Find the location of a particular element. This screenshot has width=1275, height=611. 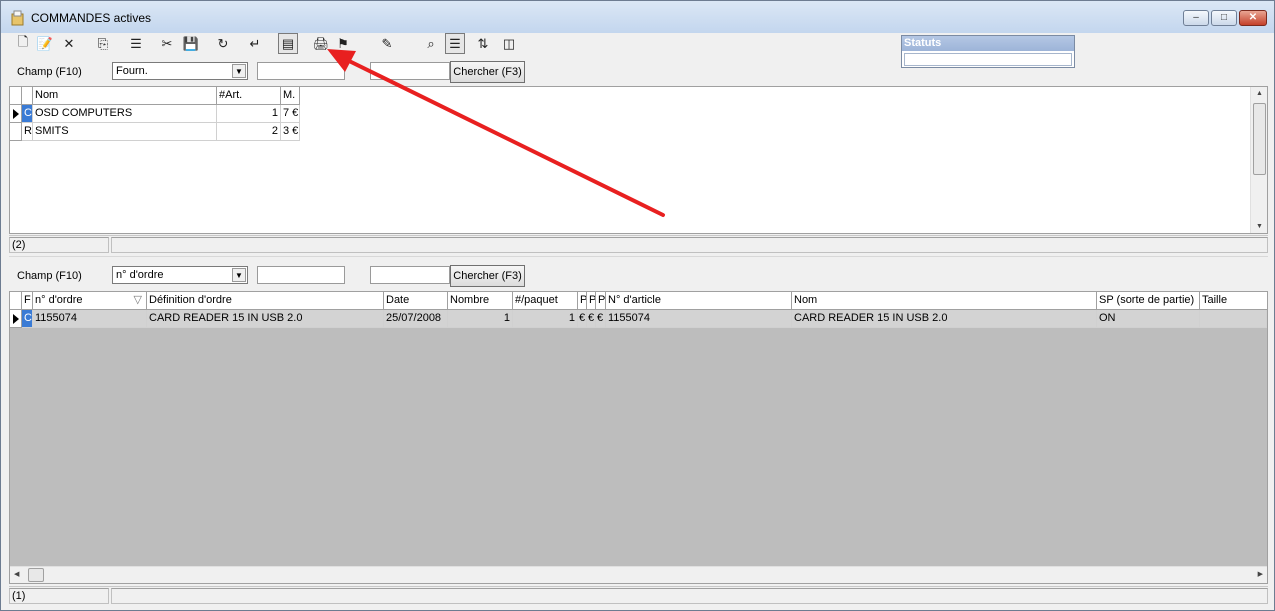

table-row-m: 7 € is located at coordinates (290, 114).